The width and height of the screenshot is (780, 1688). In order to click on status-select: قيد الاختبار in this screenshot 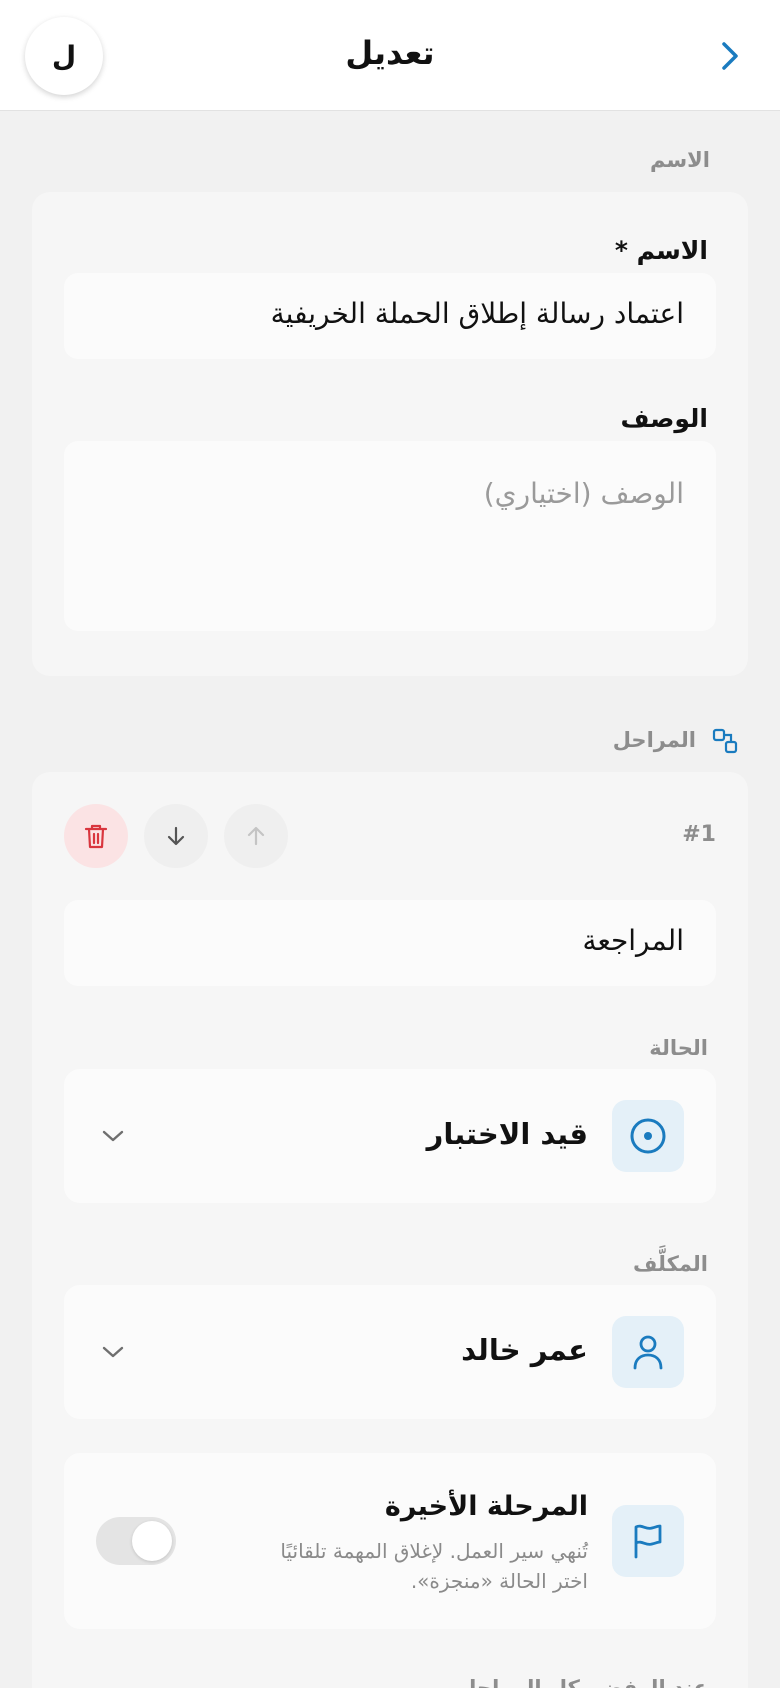, I will do `click(390, 1136)`.